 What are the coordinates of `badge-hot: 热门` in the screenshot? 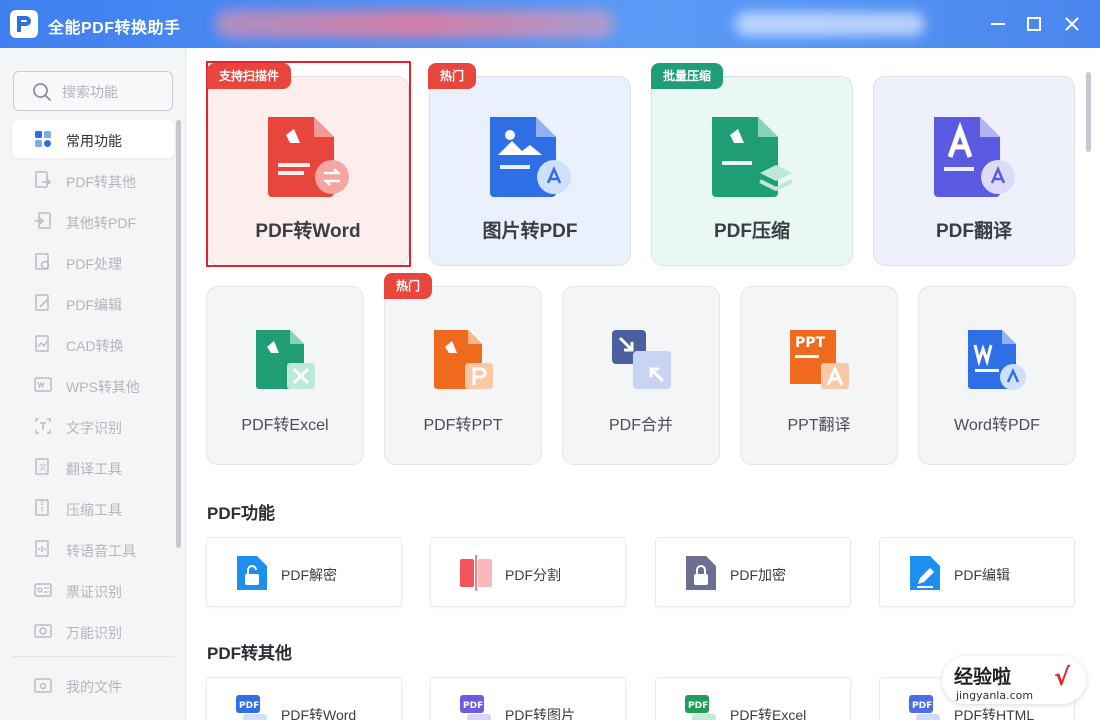 It's located at (408, 286).